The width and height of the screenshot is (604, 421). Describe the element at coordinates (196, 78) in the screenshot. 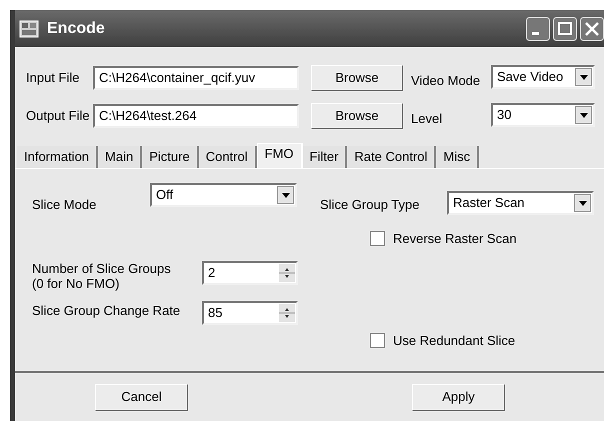

I see `text-field: C:\H264\container_qcif.yuv` at that location.